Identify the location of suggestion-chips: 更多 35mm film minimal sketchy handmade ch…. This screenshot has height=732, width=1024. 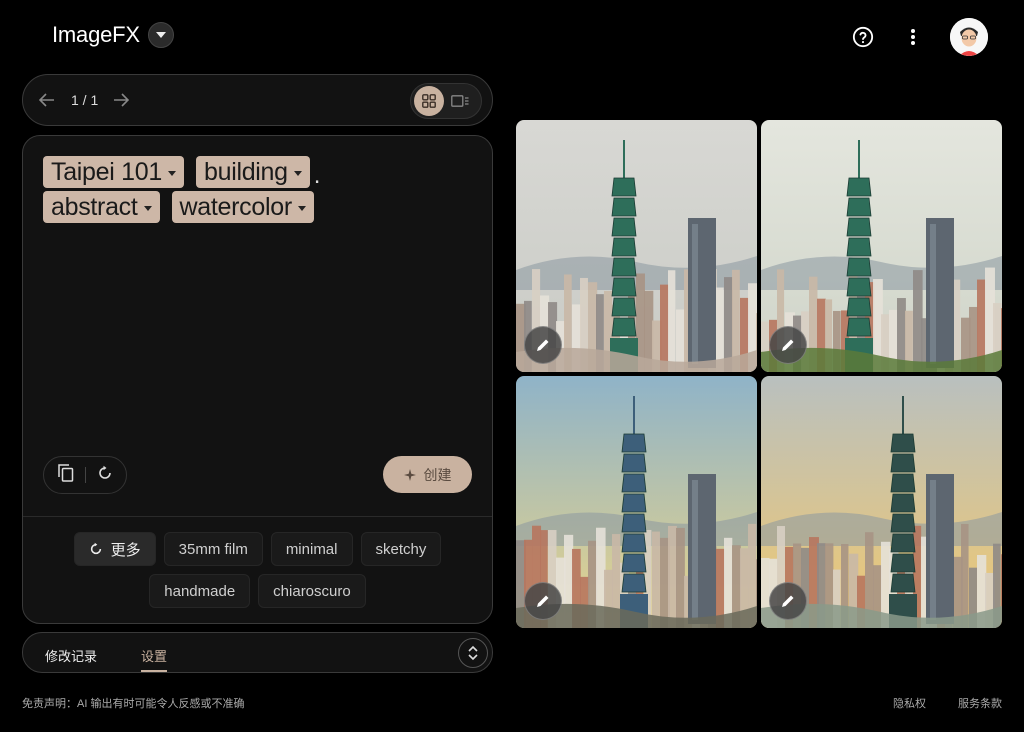
(257, 570).